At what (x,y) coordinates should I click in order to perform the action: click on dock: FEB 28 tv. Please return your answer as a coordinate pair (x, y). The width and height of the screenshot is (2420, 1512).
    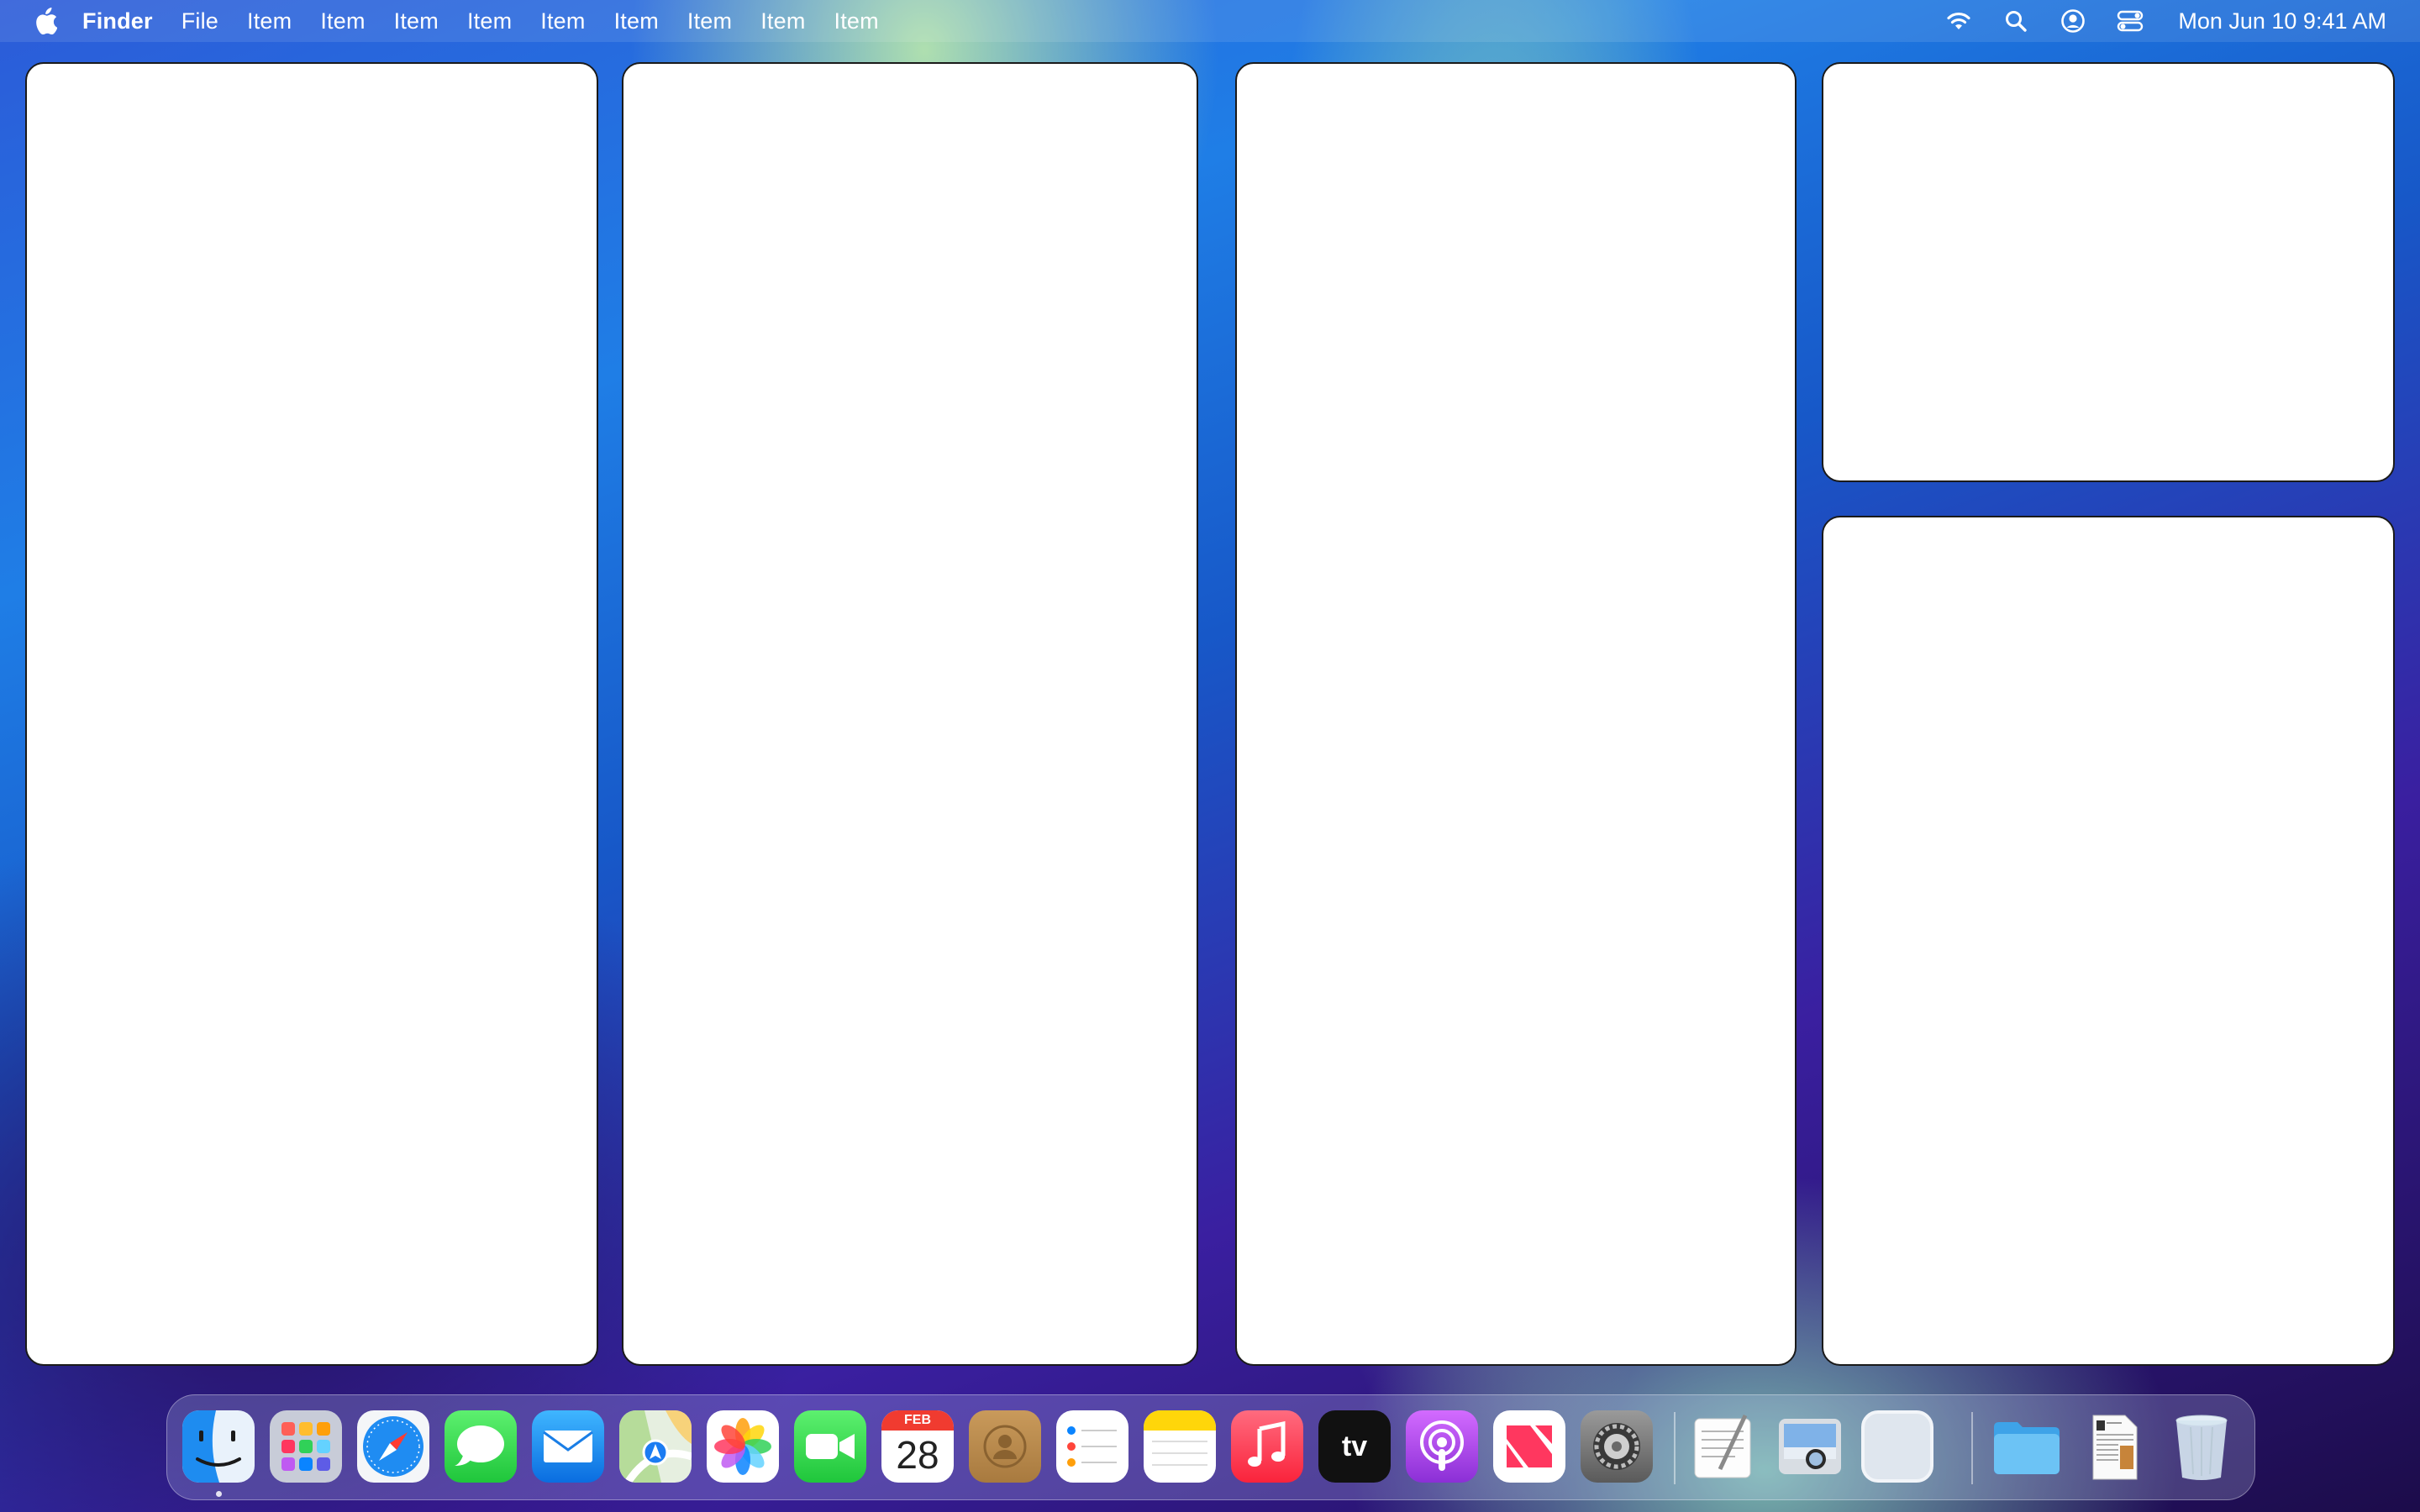
    Looking at the image, I should click on (1210, 1447).